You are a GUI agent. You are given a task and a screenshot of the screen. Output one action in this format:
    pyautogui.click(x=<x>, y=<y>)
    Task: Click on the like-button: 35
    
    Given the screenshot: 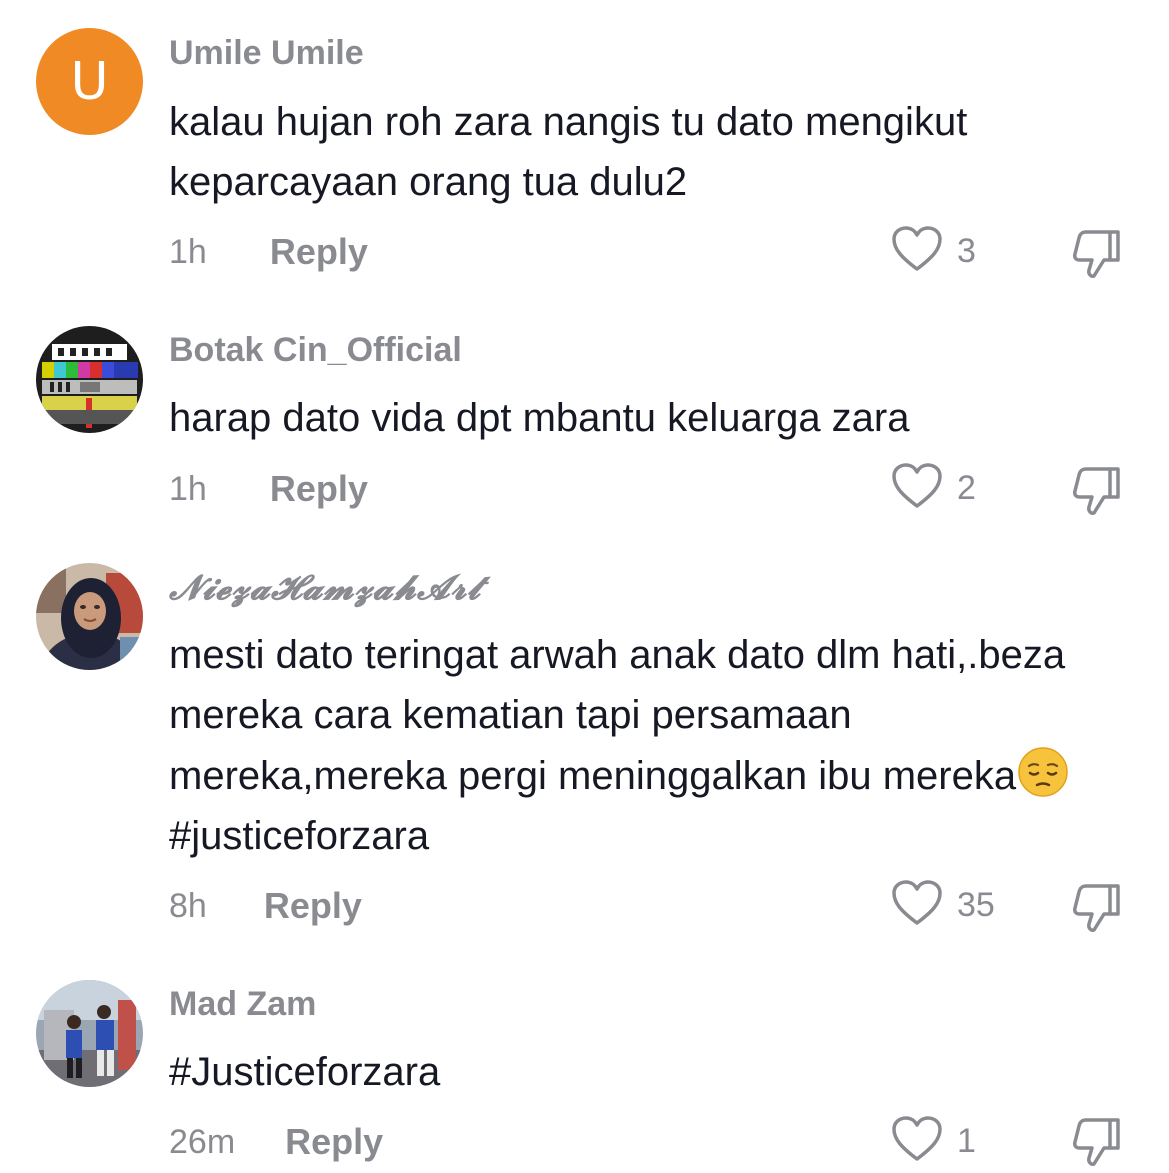 What is the action you would take?
    pyautogui.click(x=943, y=905)
    